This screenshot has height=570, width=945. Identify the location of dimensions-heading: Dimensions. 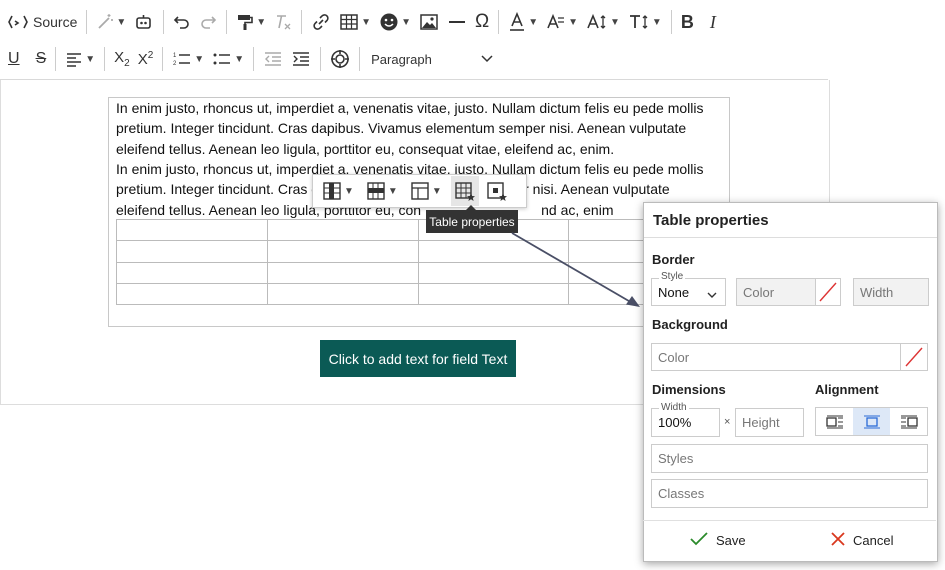
(689, 389).